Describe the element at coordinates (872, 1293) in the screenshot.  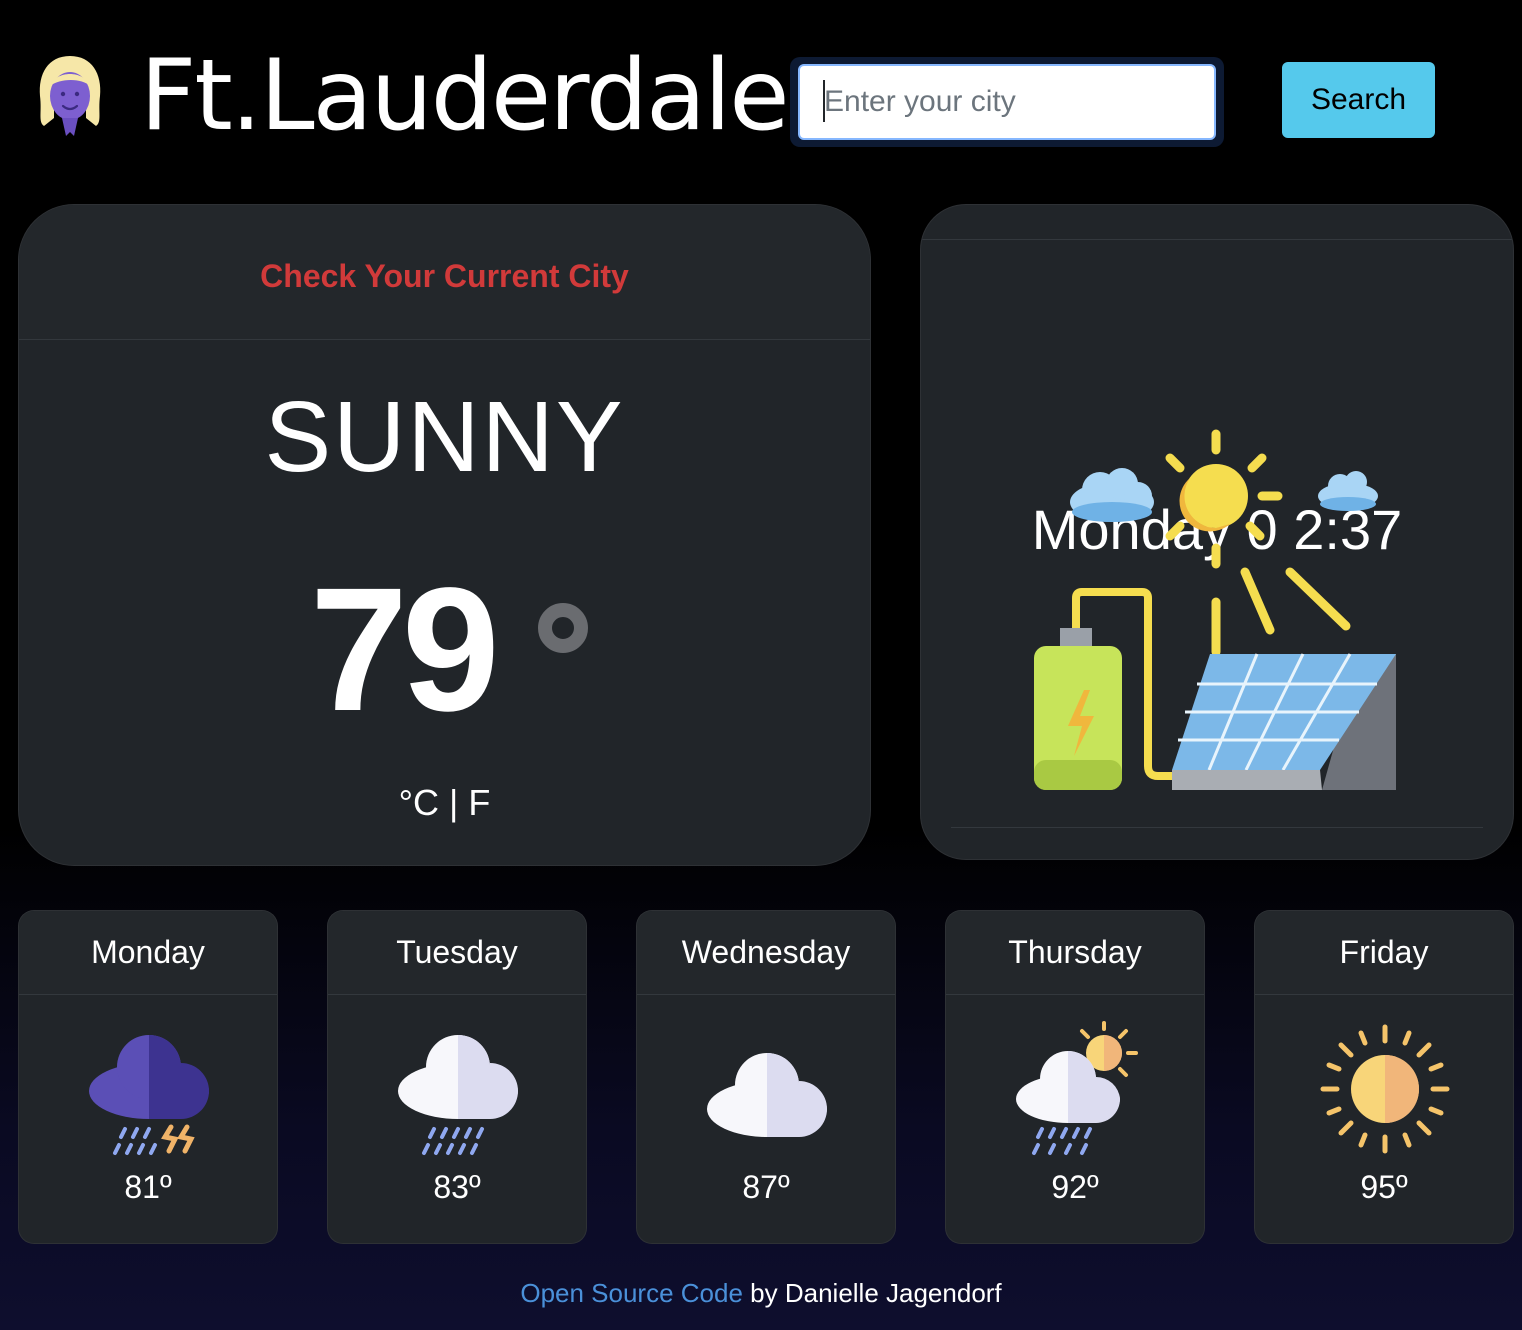
I see `footer-author: by Danielle Jagendorf` at that location.